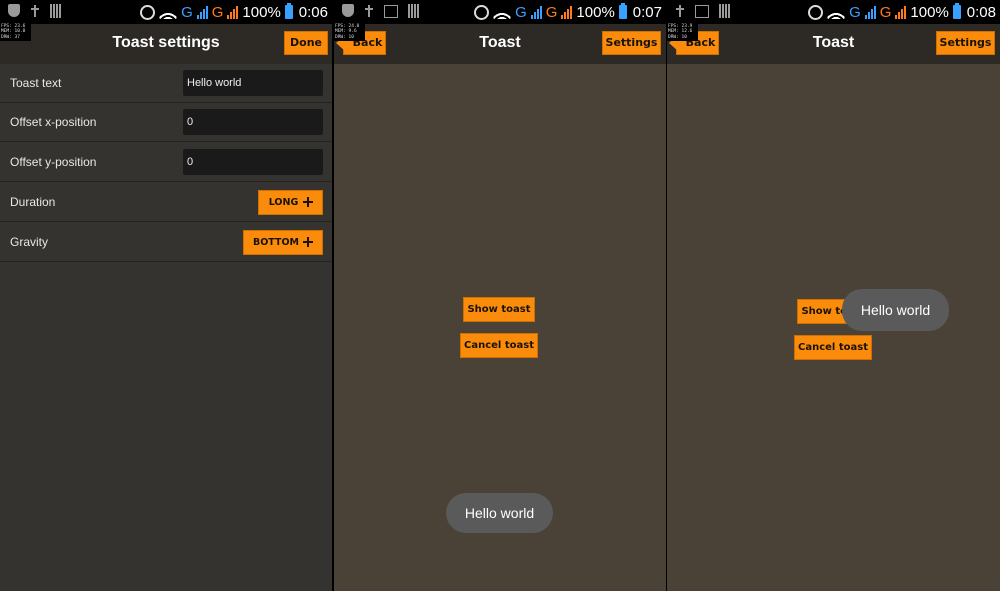  What do you see at coordinates (29, 242) in the screenshot?
I see `setting-label: Gravity` at bounding box center [29, 242].